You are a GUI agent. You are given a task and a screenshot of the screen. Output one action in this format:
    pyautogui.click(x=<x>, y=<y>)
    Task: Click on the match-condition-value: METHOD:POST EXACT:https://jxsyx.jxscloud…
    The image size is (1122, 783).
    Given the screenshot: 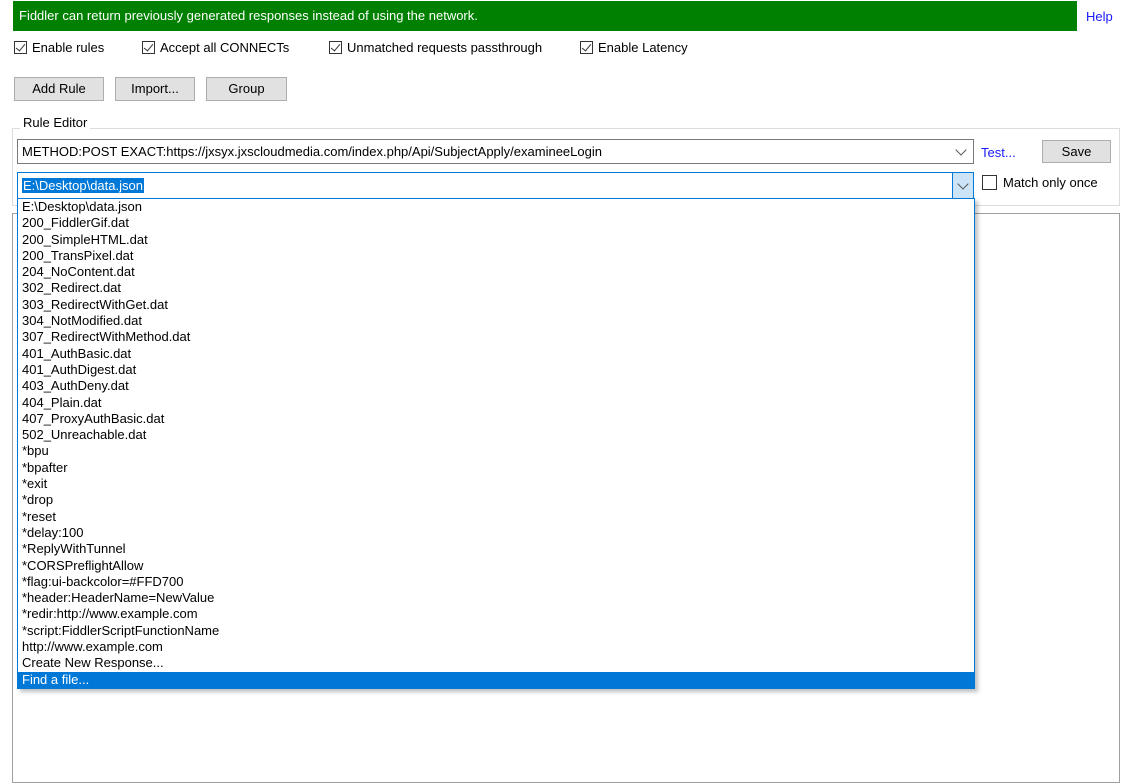 What is the action you would take?
    pyautogui.click(x=312, y=151)
    